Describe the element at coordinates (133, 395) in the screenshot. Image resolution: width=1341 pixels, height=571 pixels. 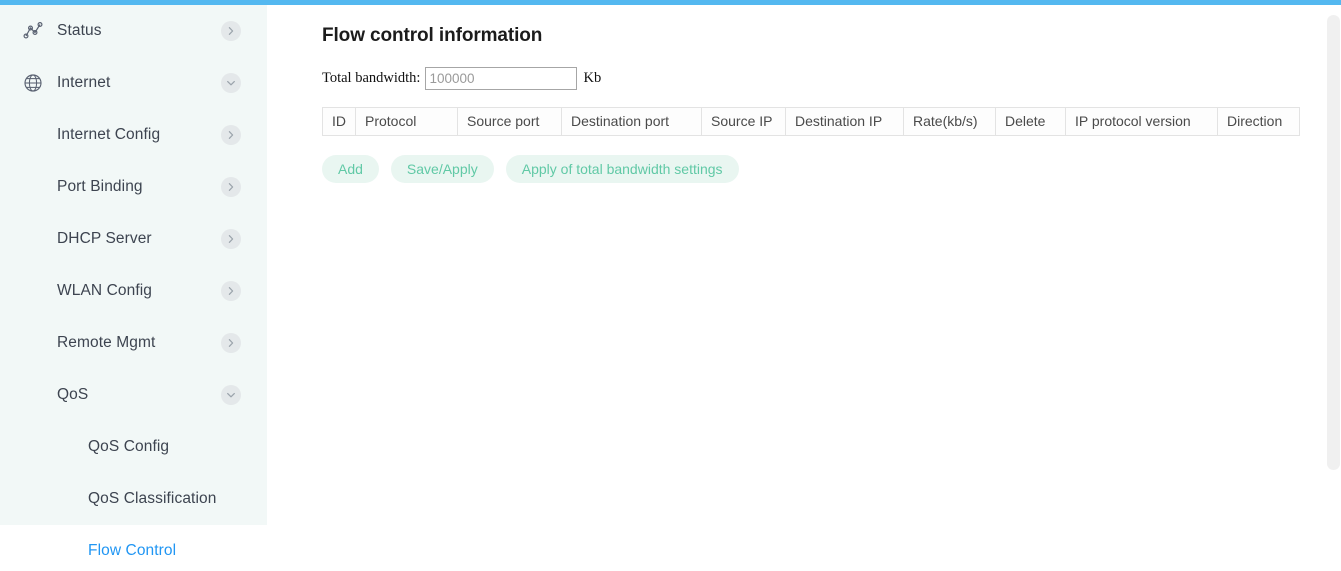
I see `sidebar-item-qos: QoS` at that location.